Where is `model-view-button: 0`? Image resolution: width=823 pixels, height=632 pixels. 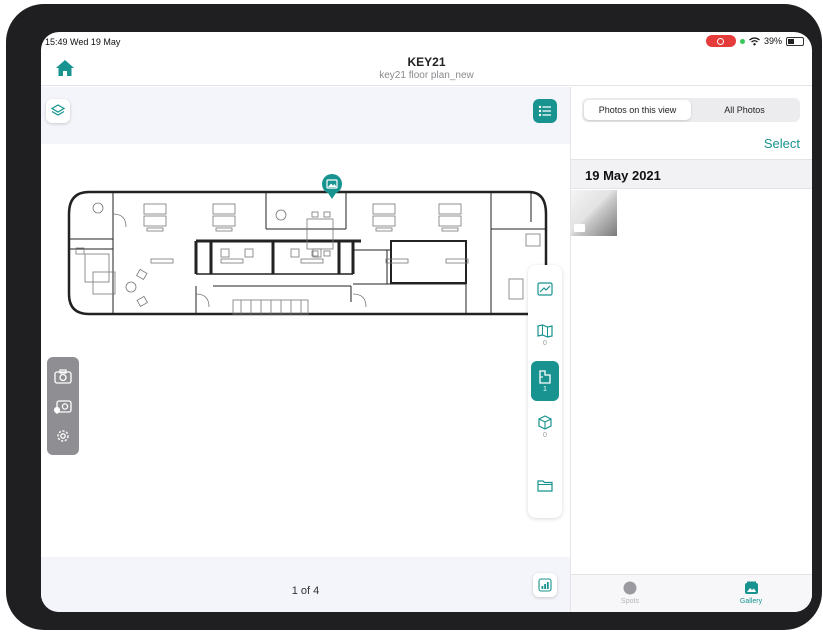 model-view-button: 0 is located at coordinates (545, 427).